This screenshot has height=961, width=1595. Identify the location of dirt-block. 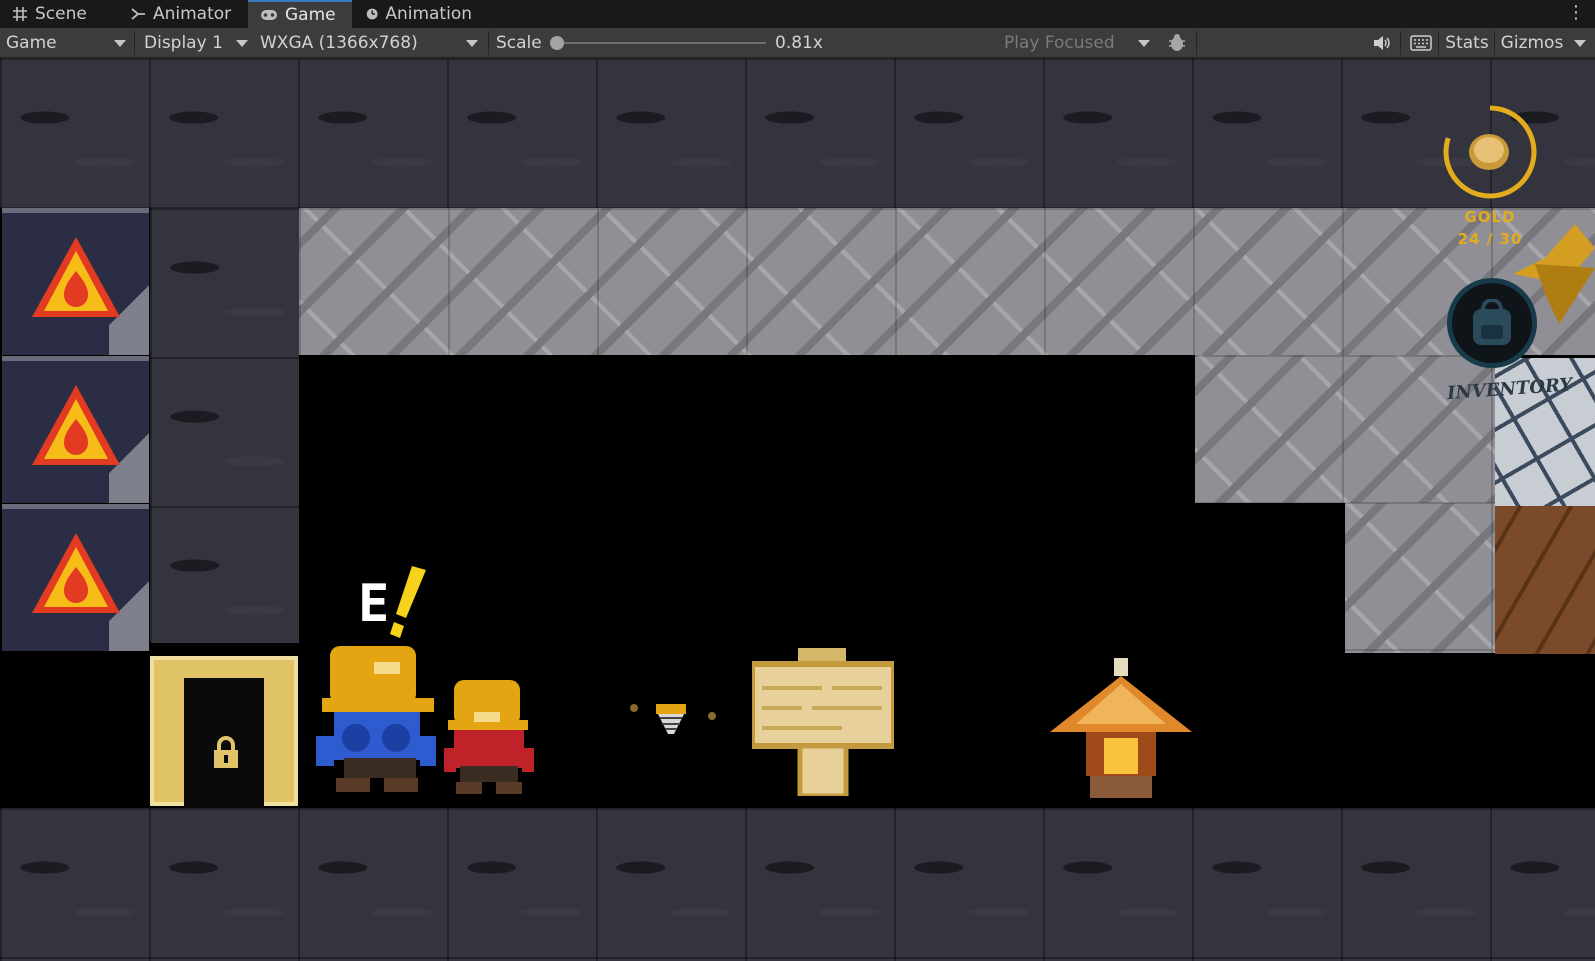
(1545, 580).